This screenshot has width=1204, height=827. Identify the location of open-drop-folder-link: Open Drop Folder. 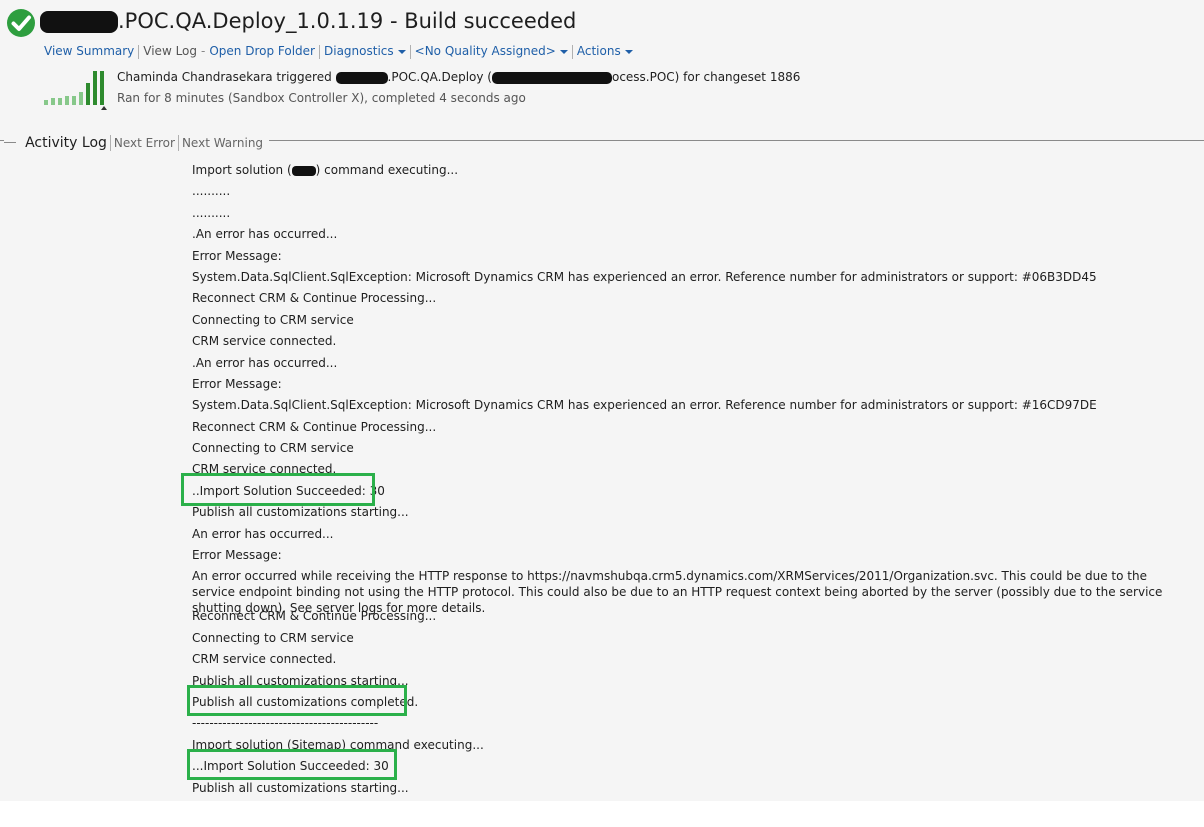
(262, 51).